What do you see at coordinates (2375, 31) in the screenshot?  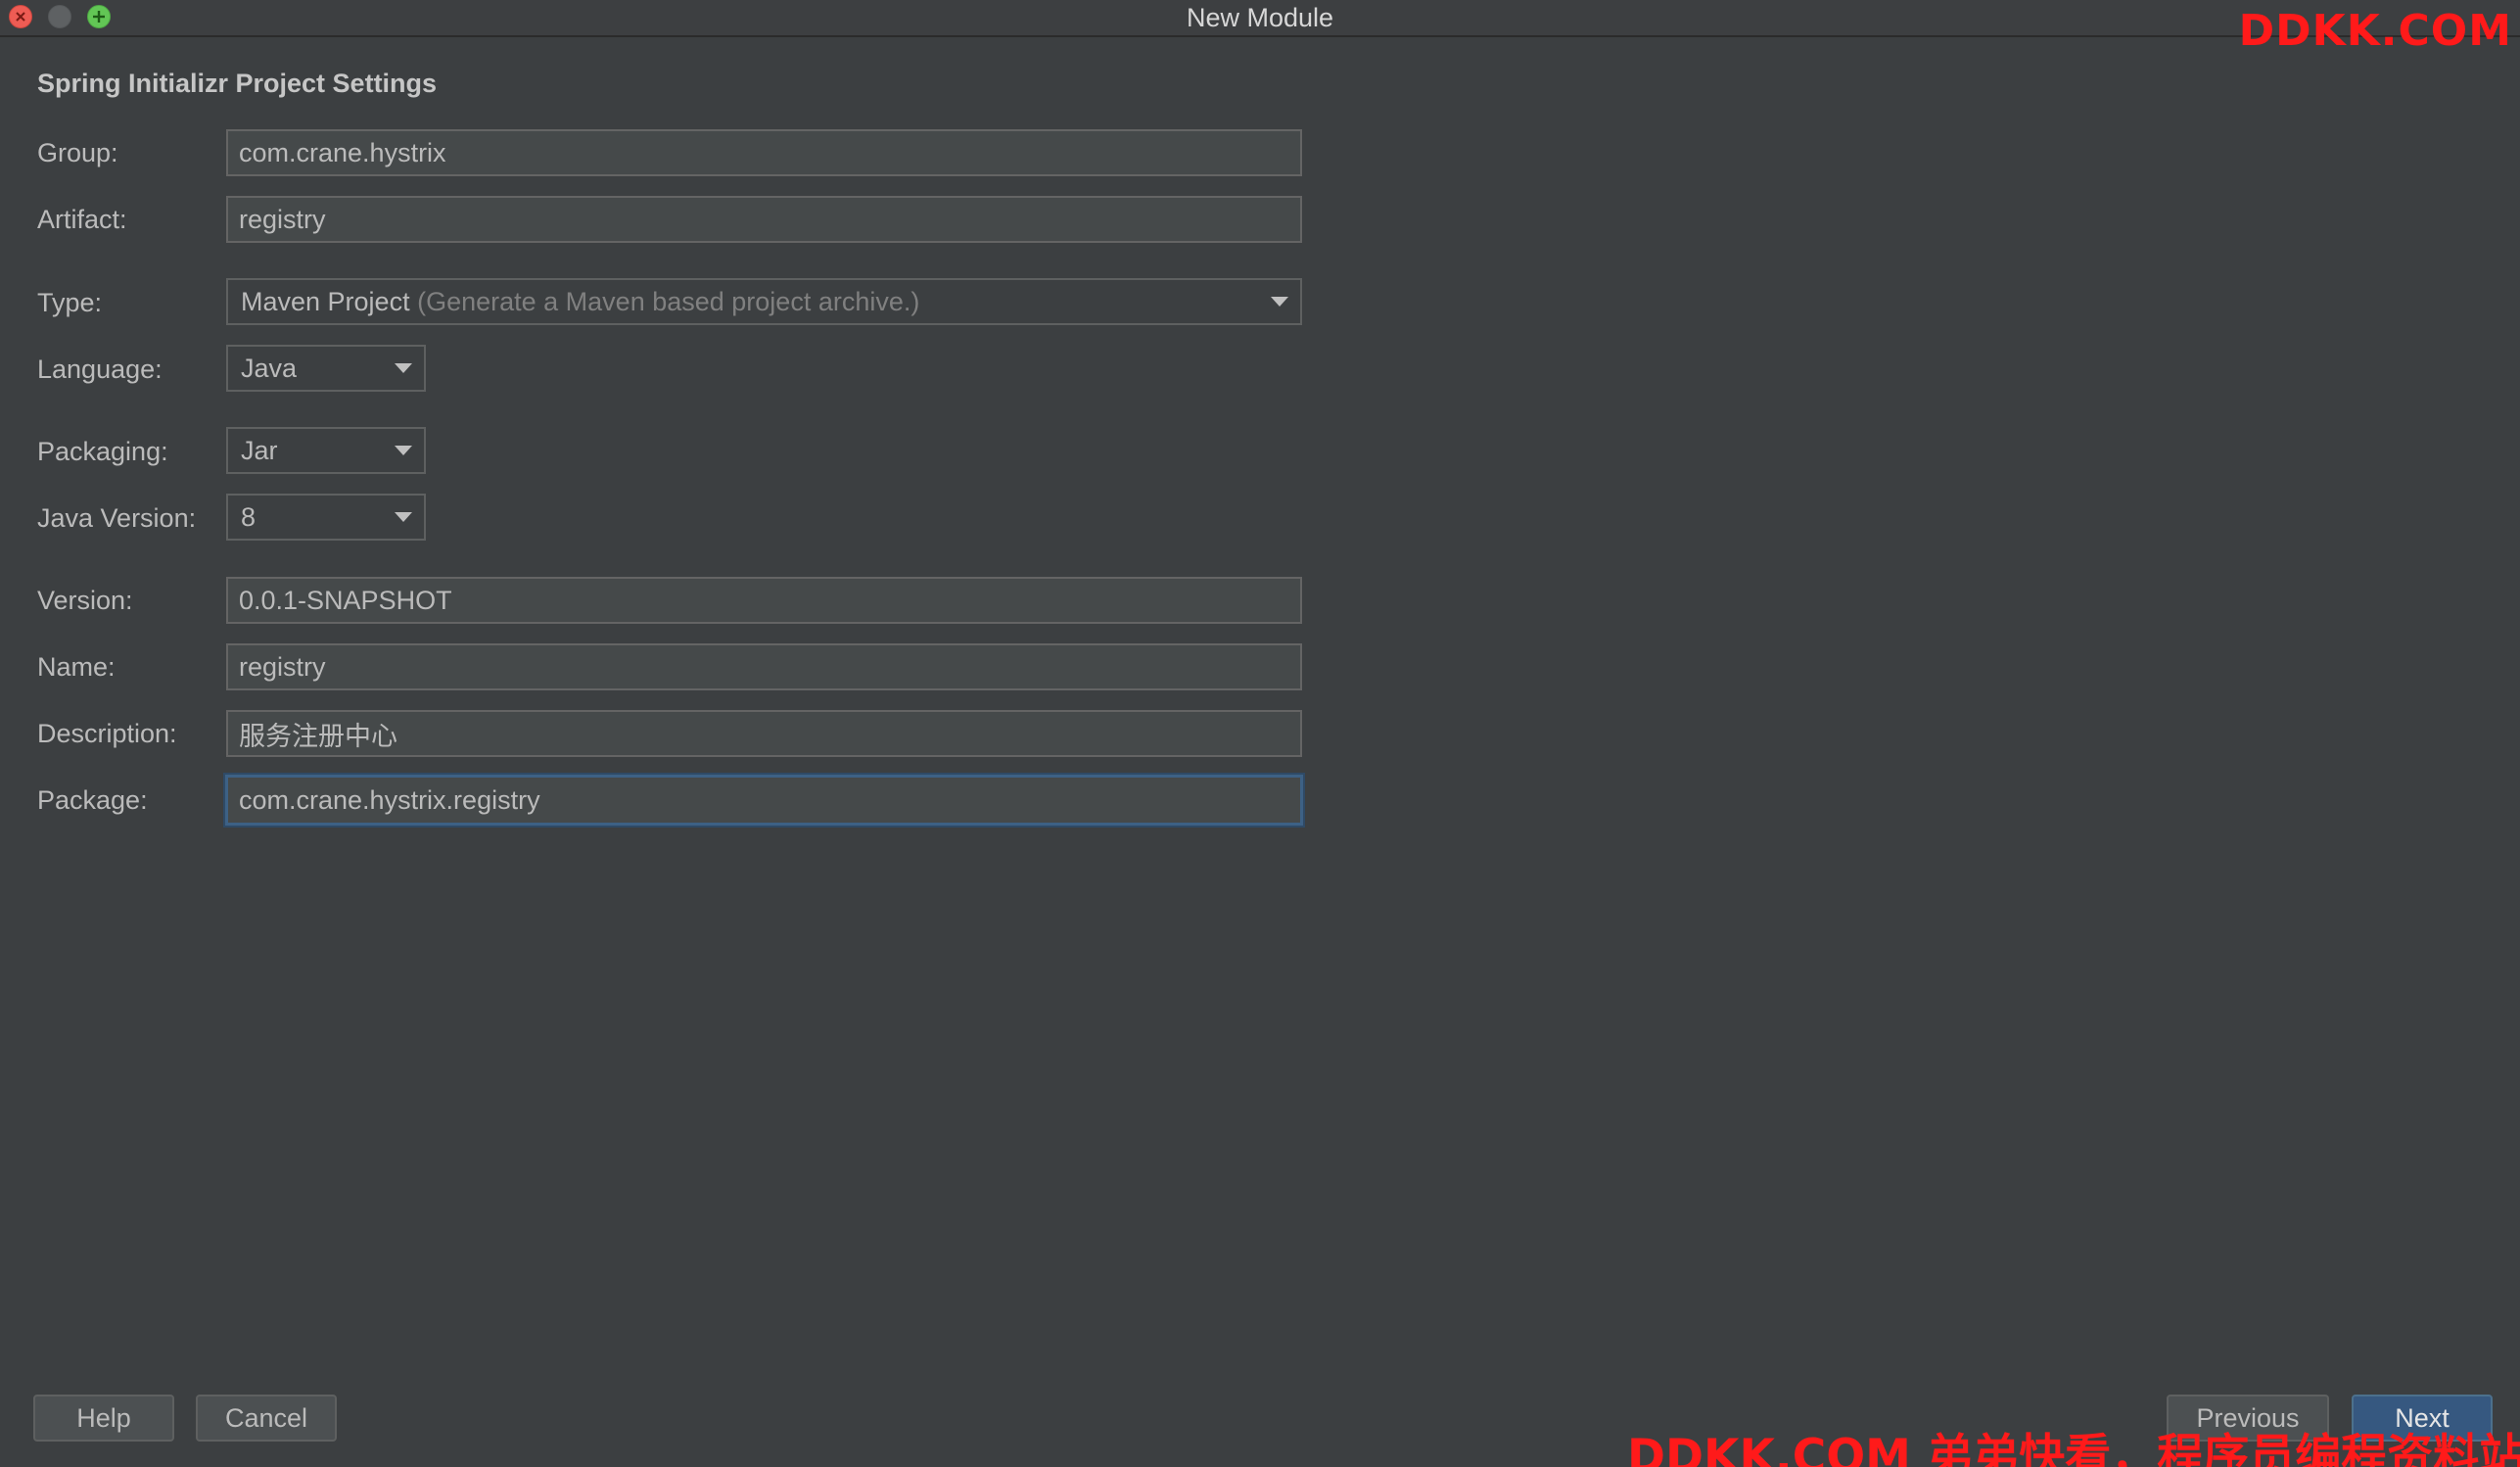 I see `watermark-top: DDKK.COM` at bounding box center [2375, 31].